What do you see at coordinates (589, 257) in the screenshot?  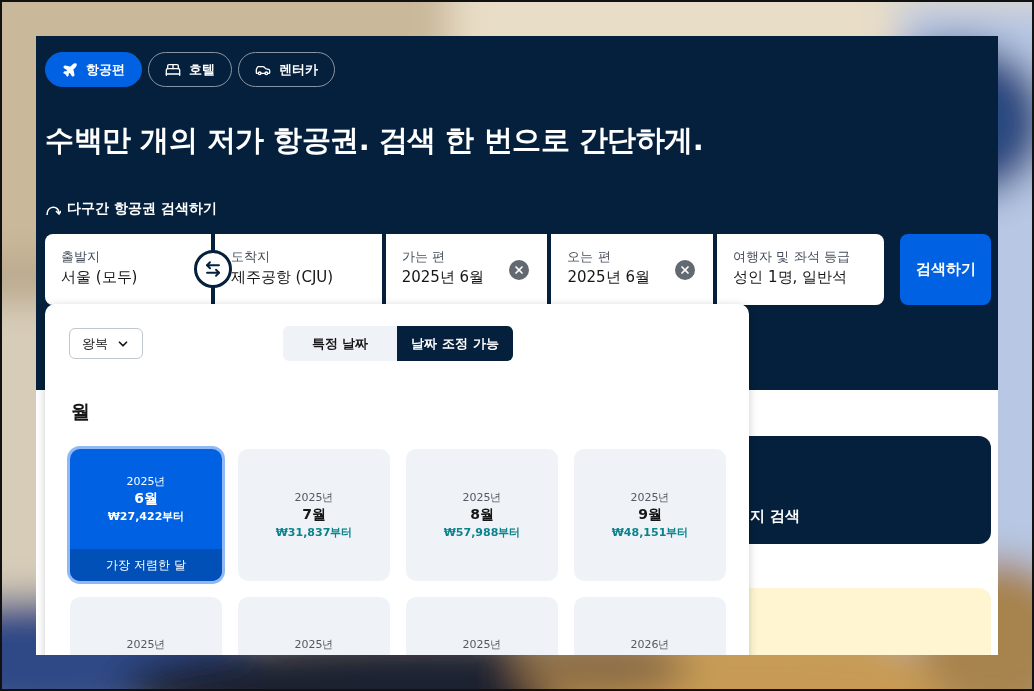 I see `field-label: 오는 편` at bounding box center [589, 257].